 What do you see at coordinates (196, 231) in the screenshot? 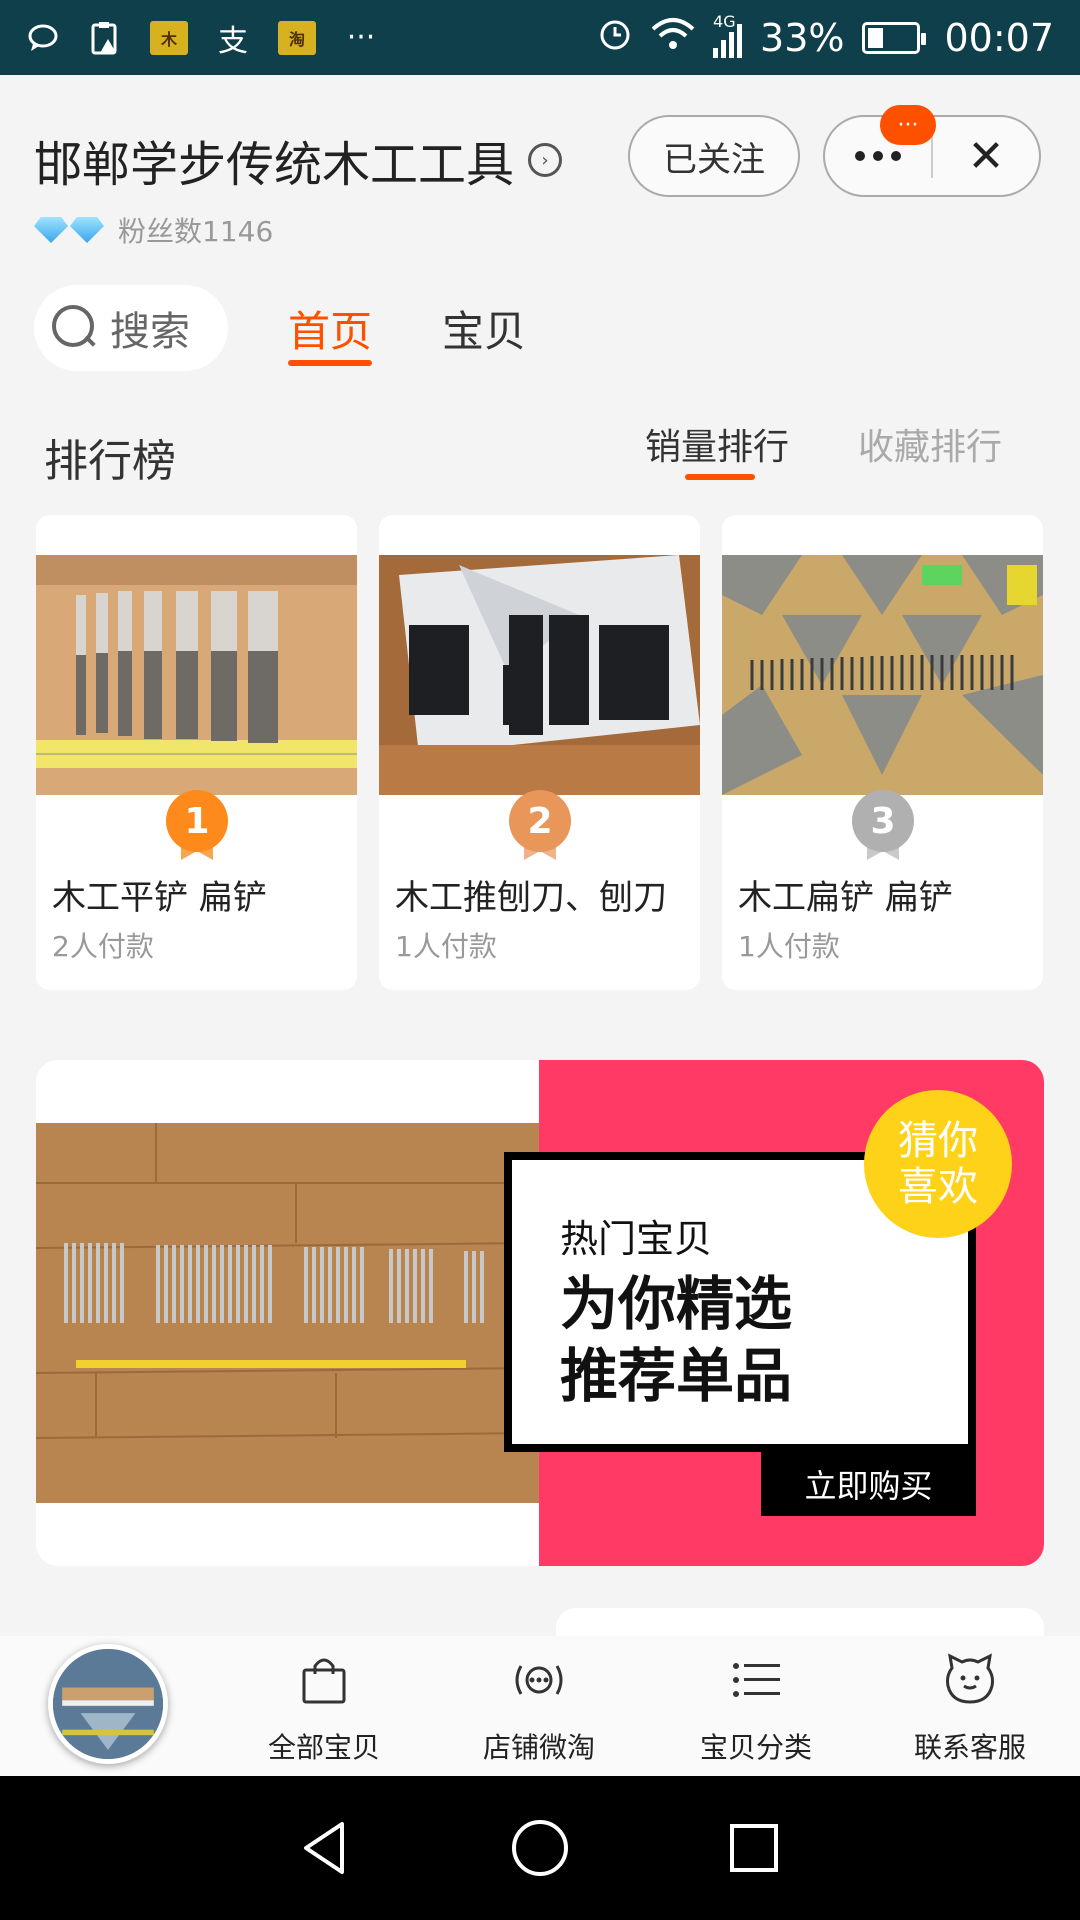
I see `fans-count: 粉丝数1146` at bounding box center [196, 231].